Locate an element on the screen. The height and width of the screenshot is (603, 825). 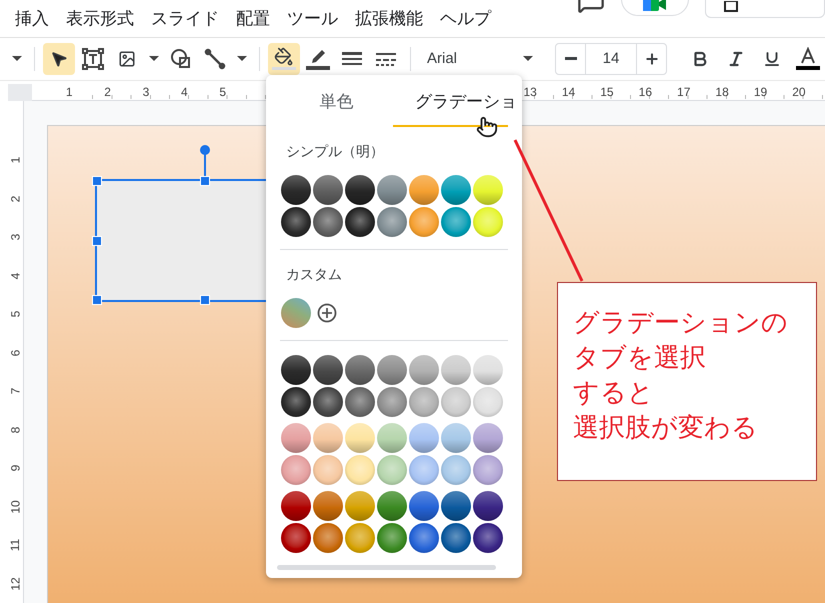
ruler-number: 10 is located at coordinates (15, 507).